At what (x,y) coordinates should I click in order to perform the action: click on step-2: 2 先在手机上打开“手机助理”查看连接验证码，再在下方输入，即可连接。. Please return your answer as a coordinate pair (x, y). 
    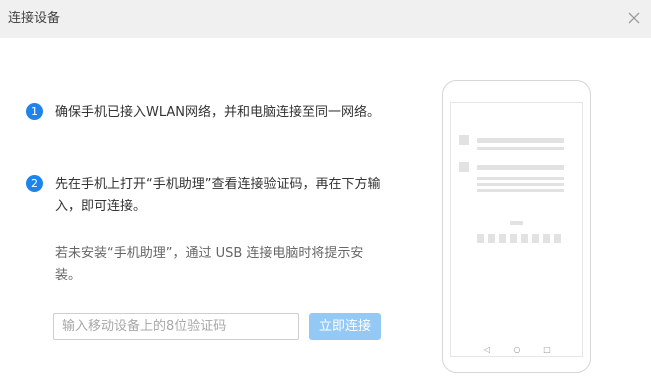
    Looking at the image, I should click on (206, 196).